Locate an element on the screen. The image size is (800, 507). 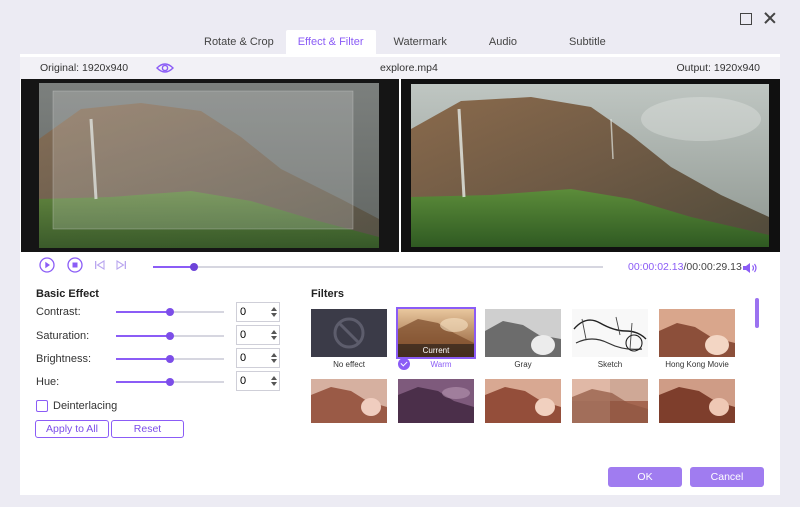
tab-audio: Audio is located at coordinates (503, 42).